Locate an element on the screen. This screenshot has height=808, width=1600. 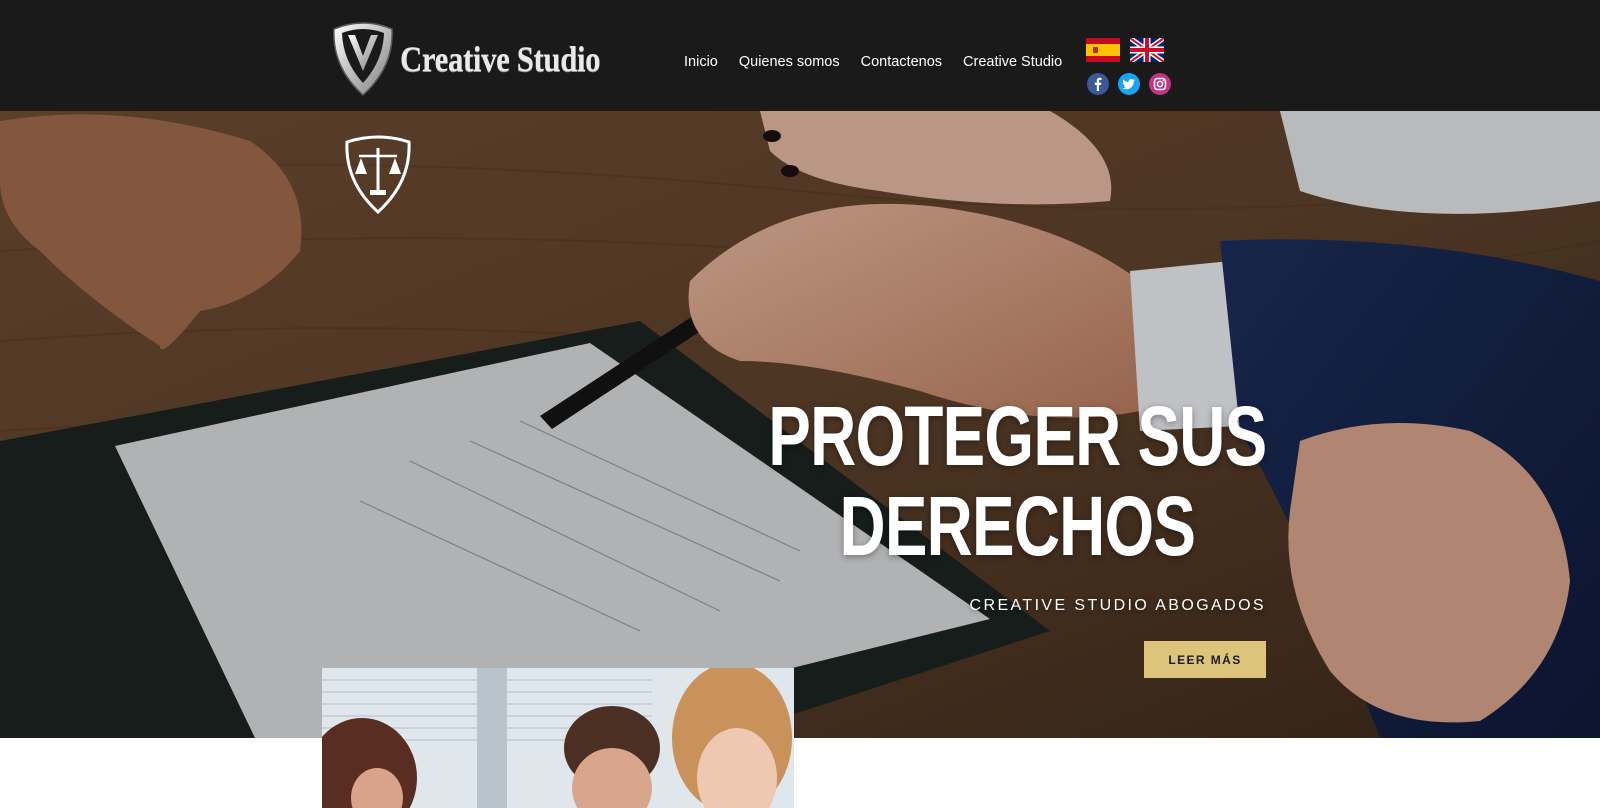
uk-flag-icon is located at coordinates (1147, 50).